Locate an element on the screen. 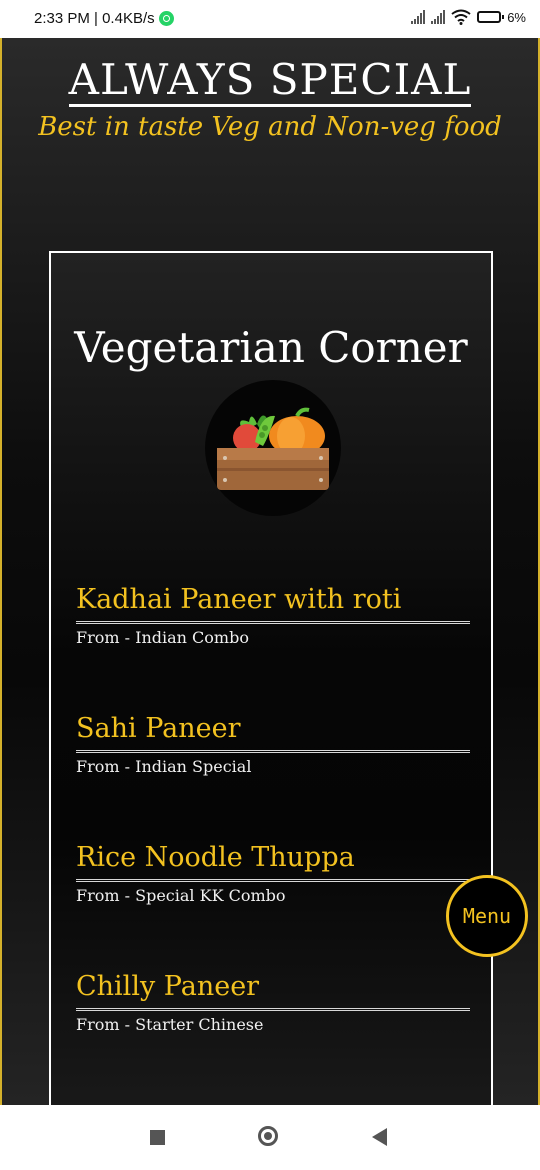 Image resolution: width=540 pixels, height=1170 pixels. item-name: Rice Noodle Thuppa is located at coordinates (273, 861).